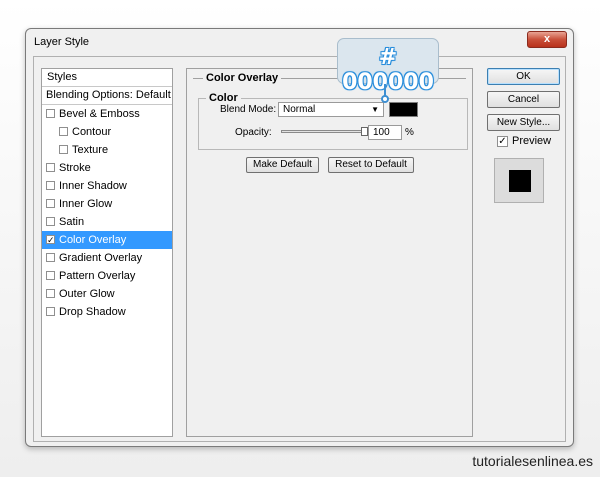  I want to click on opacity-unit: %, so click(409, 132).